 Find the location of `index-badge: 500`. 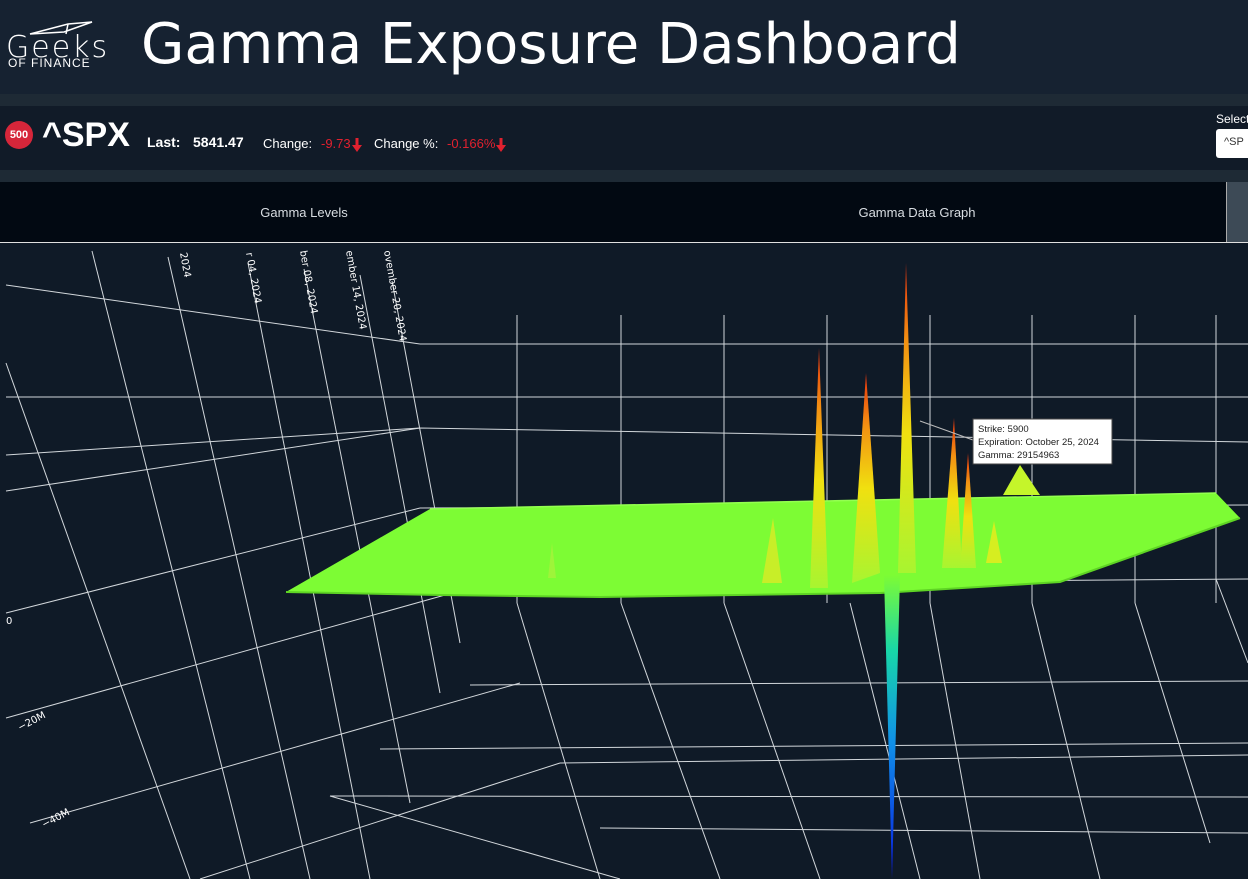

index-badge: 500 is located at coordinates (19, 135).